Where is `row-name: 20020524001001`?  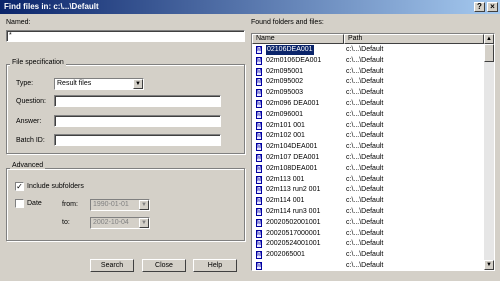
row-name: 20020524001001 is located at coordinates (293, 244).